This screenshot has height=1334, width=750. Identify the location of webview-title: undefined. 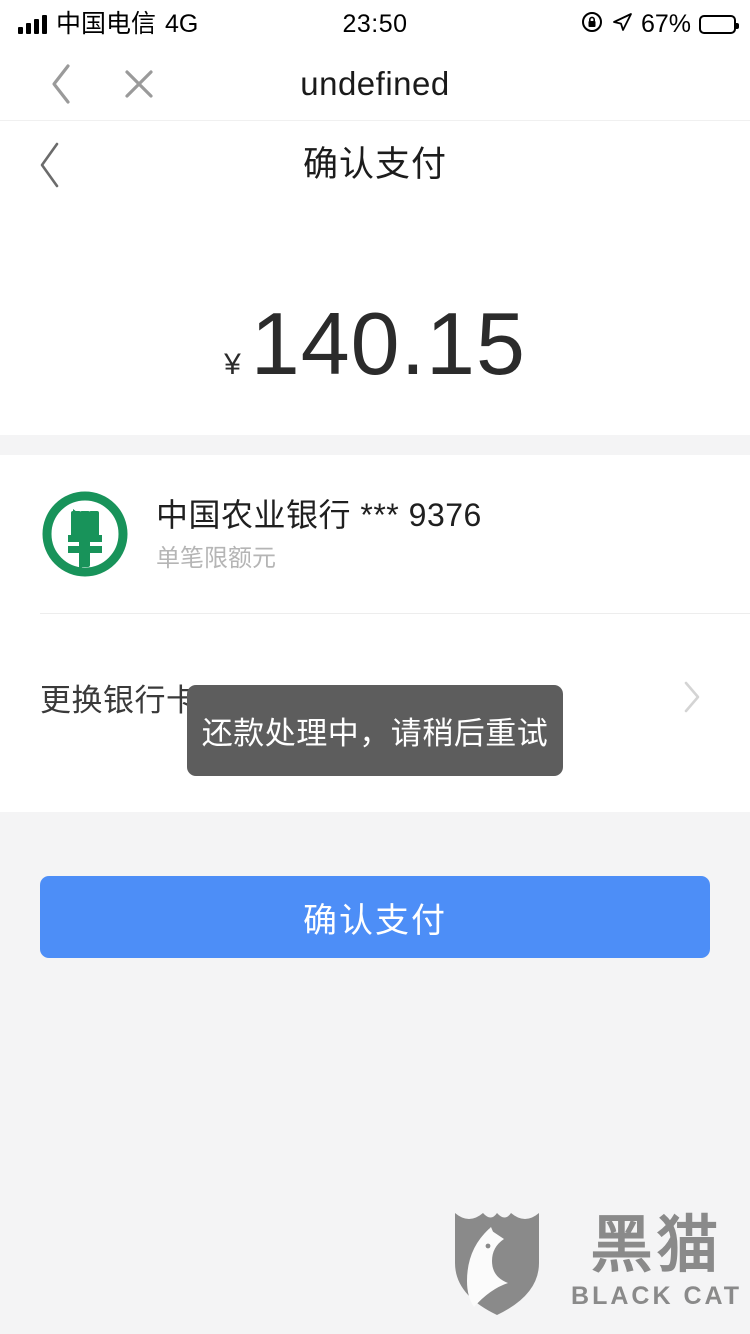
(375, 83).